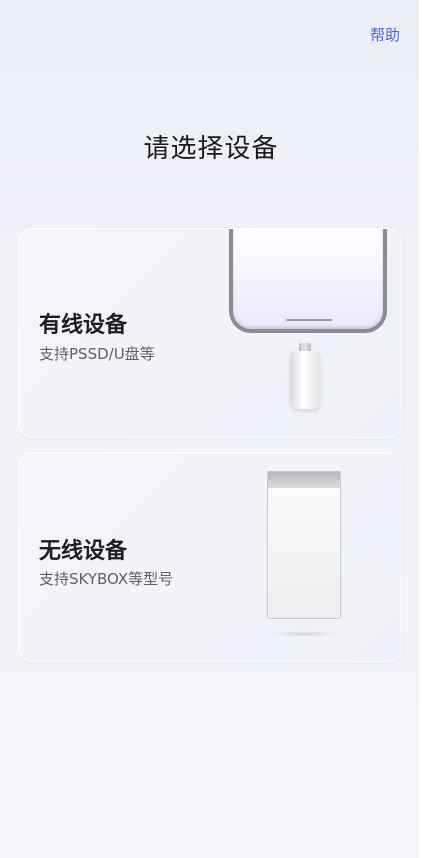  What do you see at coordinates (309, 320) in the screenshot?
I see `phone-home-bar` at bounding box center [309, 320].